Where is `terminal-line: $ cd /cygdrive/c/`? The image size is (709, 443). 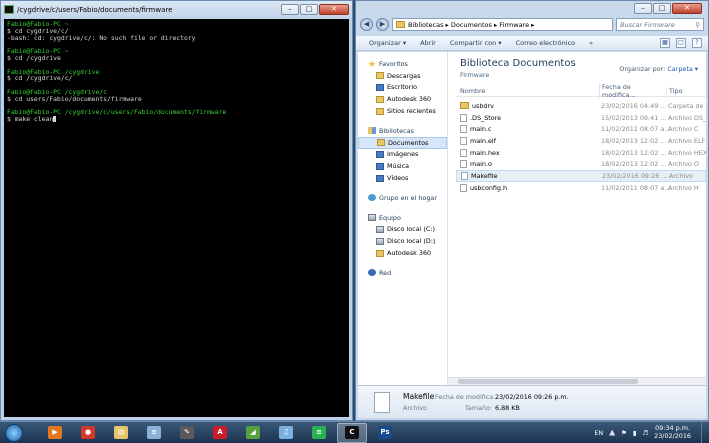 terminal-line: $ cd /cygdrive/c/ is located at coordinates (40, 78).